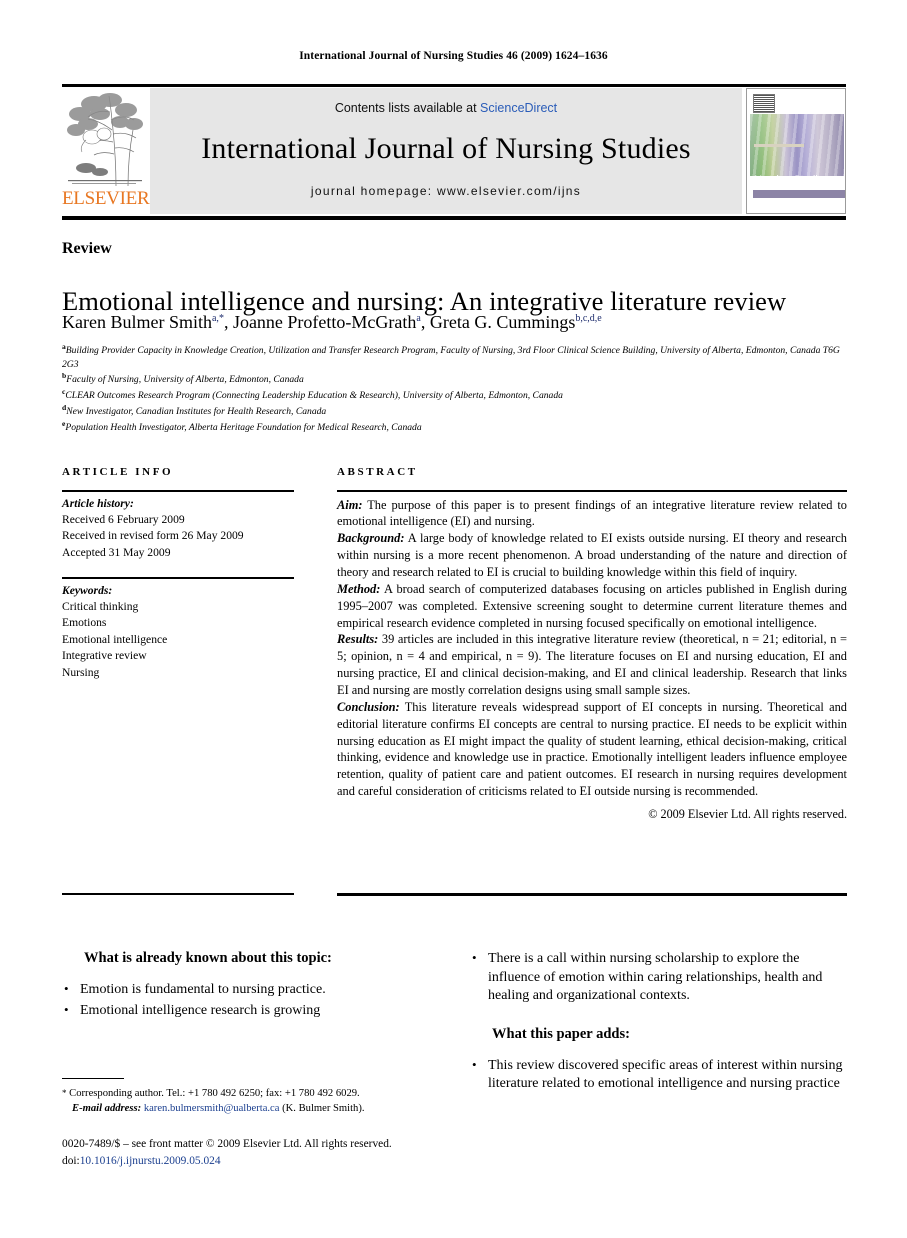  Describe the element at coordinates (118, 472) in the screenshot. I see `article-info-heading: ARTICLE INFO` at that location.